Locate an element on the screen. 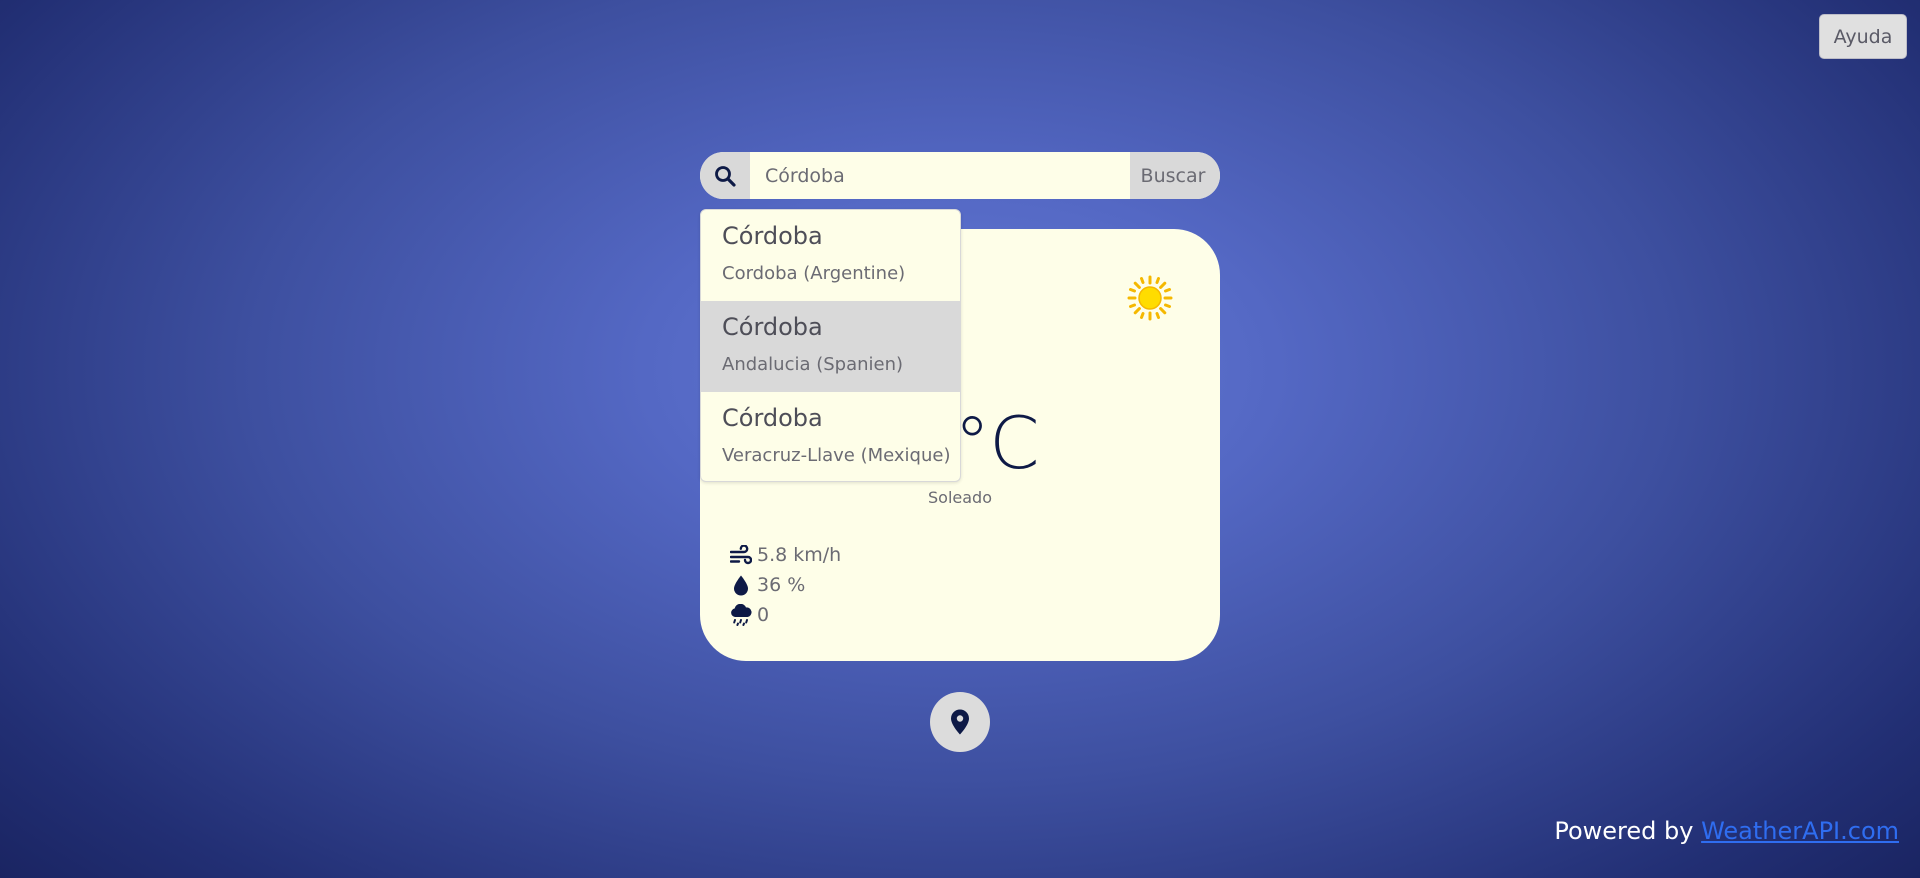 This screenshot has width=1920, height=878. search-bar: Buscar is located at coordinates (960, 175).